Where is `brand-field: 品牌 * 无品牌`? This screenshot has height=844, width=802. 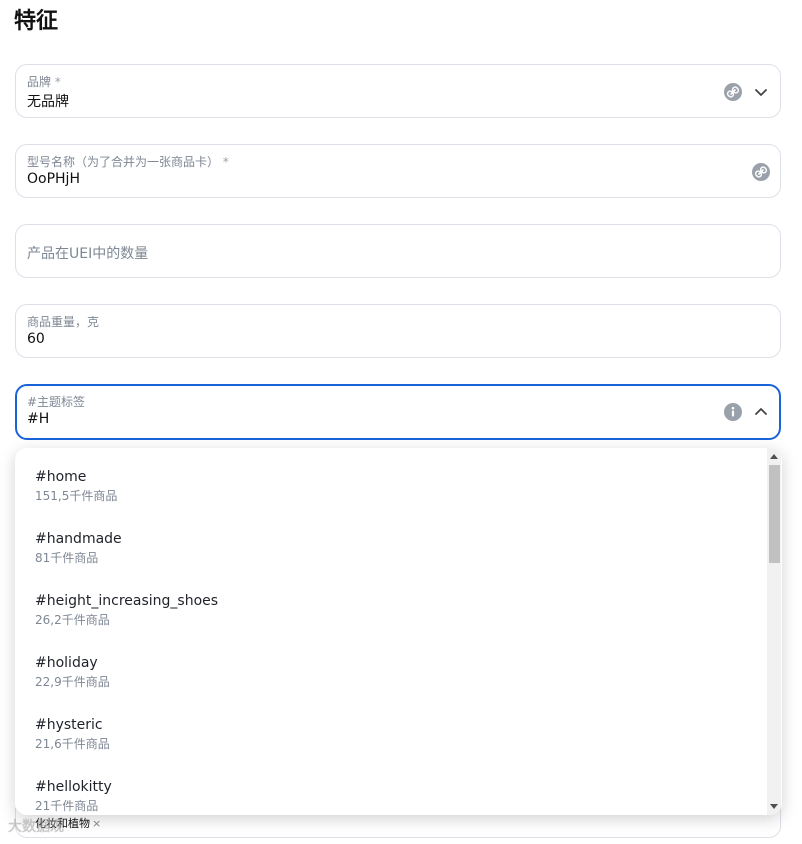
brand-field: 品牌 * 无品牌 is located at coordinates (398, 91).